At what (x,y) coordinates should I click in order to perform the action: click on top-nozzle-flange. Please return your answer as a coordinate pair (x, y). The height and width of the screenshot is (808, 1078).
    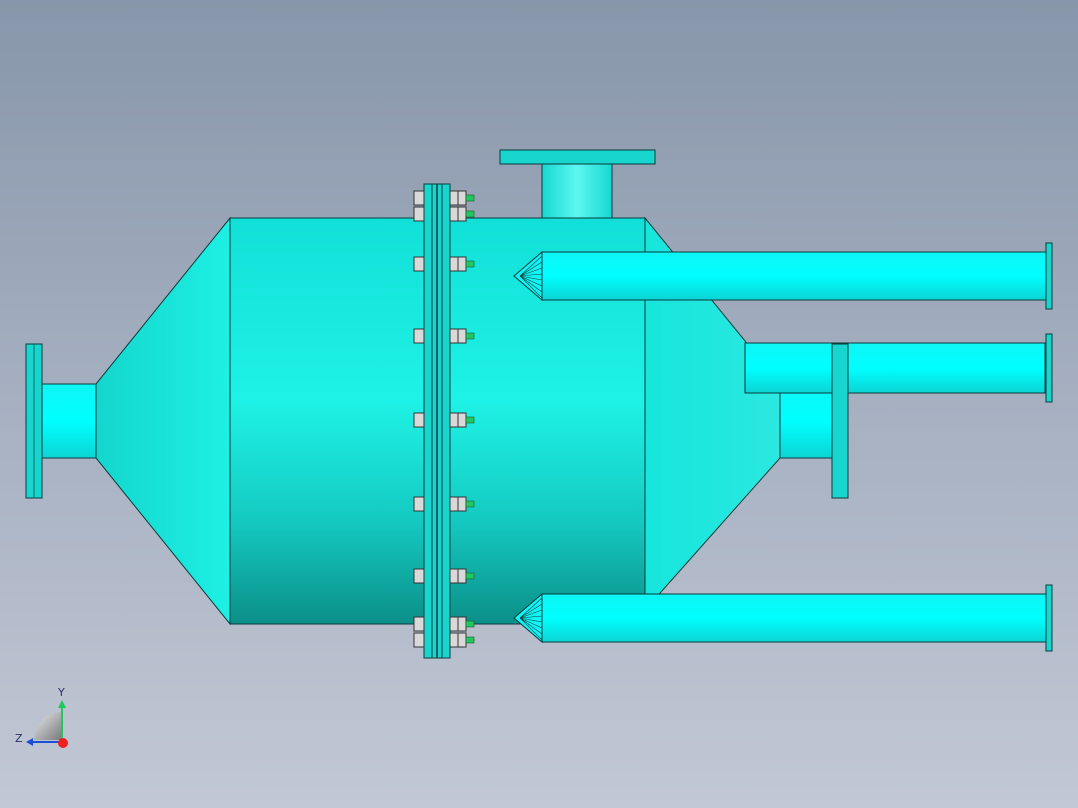
    Looking at the image, I should click on (577, 157).